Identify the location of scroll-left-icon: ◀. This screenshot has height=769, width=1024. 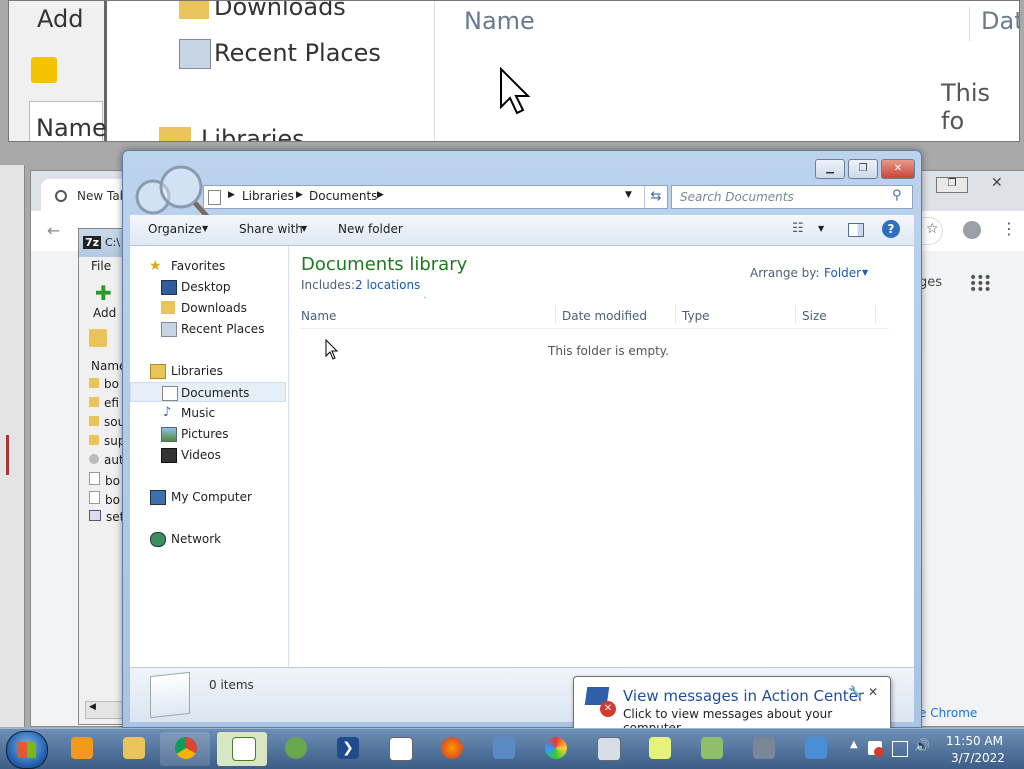
(92, 707).